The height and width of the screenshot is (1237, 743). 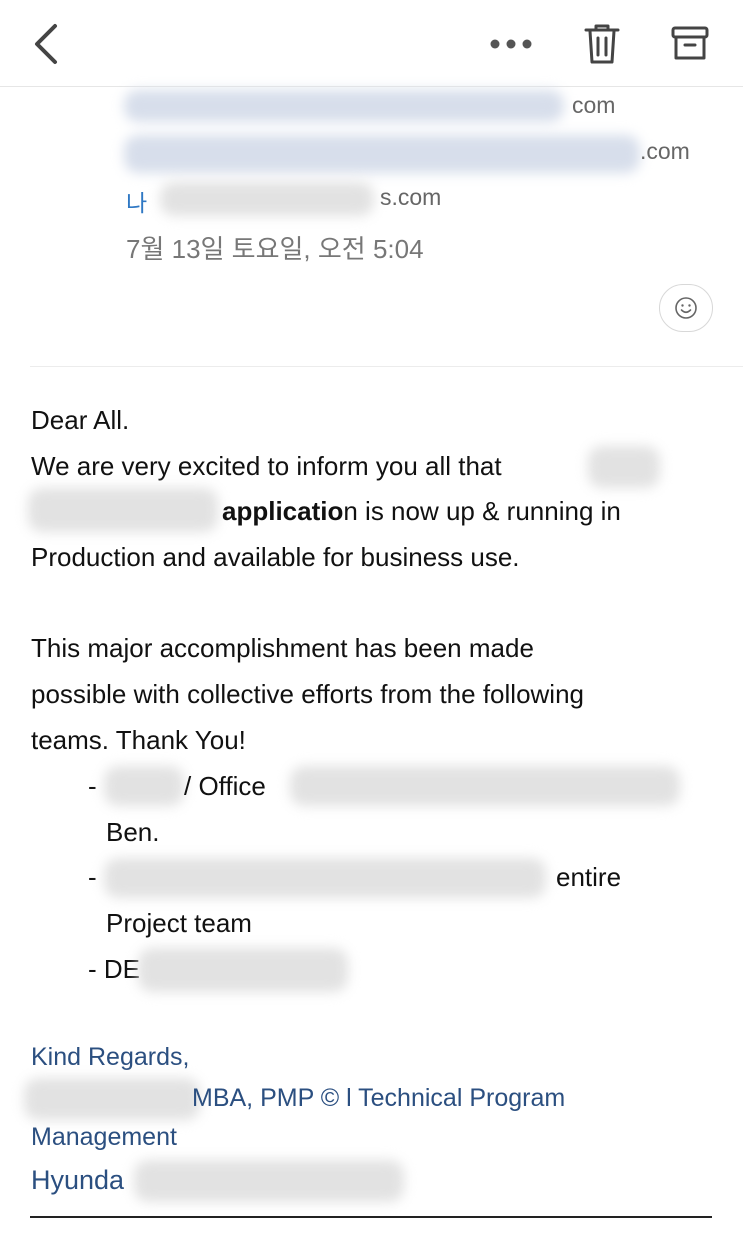 What do you see at coordinates (690, 44) in the screenshot?
I see `archive-icon` at bounding box center [690, 44].